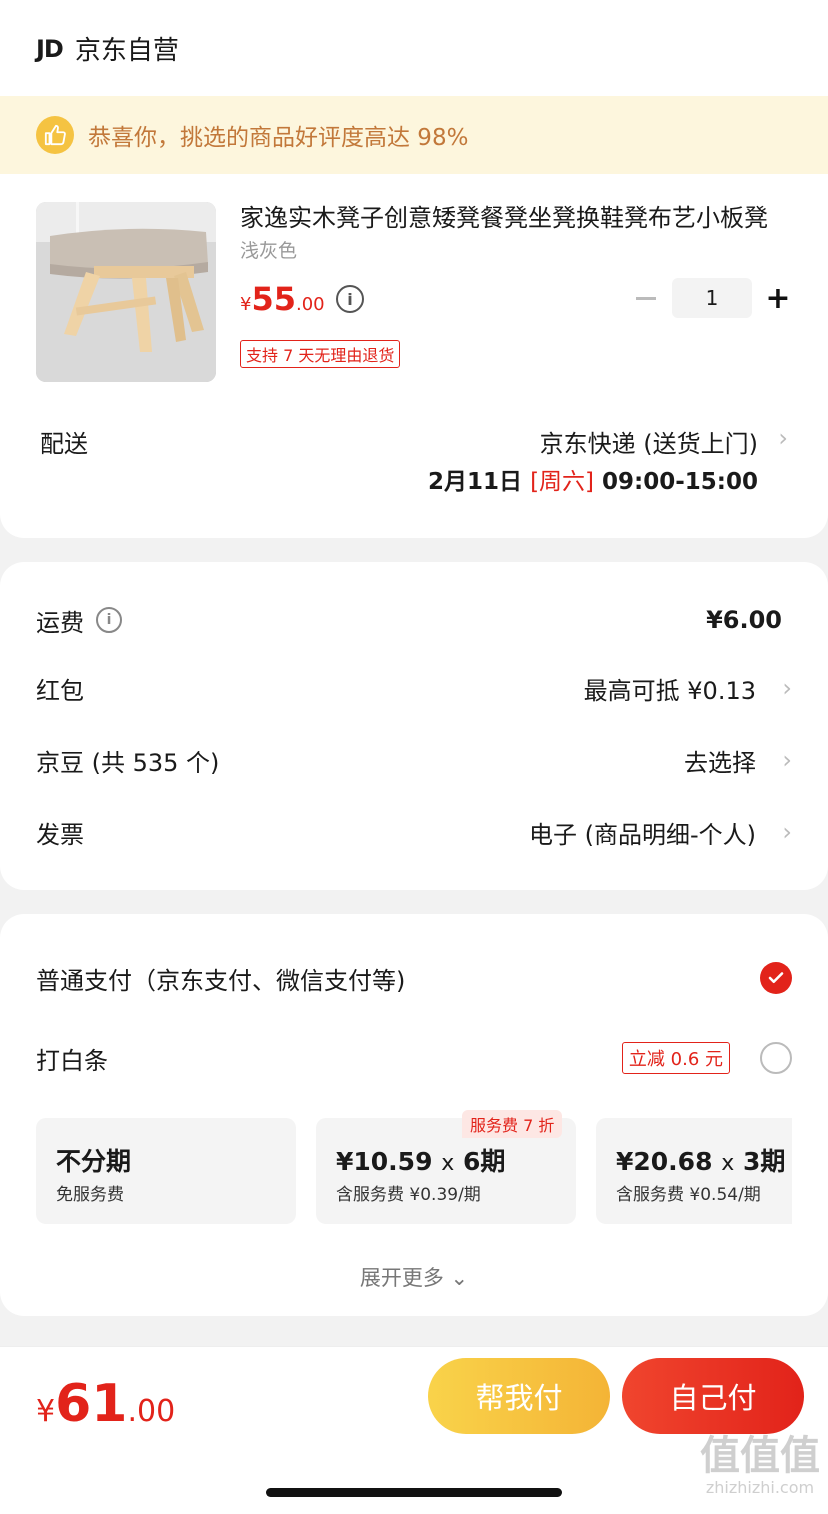  What do you see at coordinates (510, 215) in the screenshot?
I see `product-title: 家逸实木凳子创意矮凳餐凳坐凳换鞋凳布艺小板凳` at bounding box center [510, 215].